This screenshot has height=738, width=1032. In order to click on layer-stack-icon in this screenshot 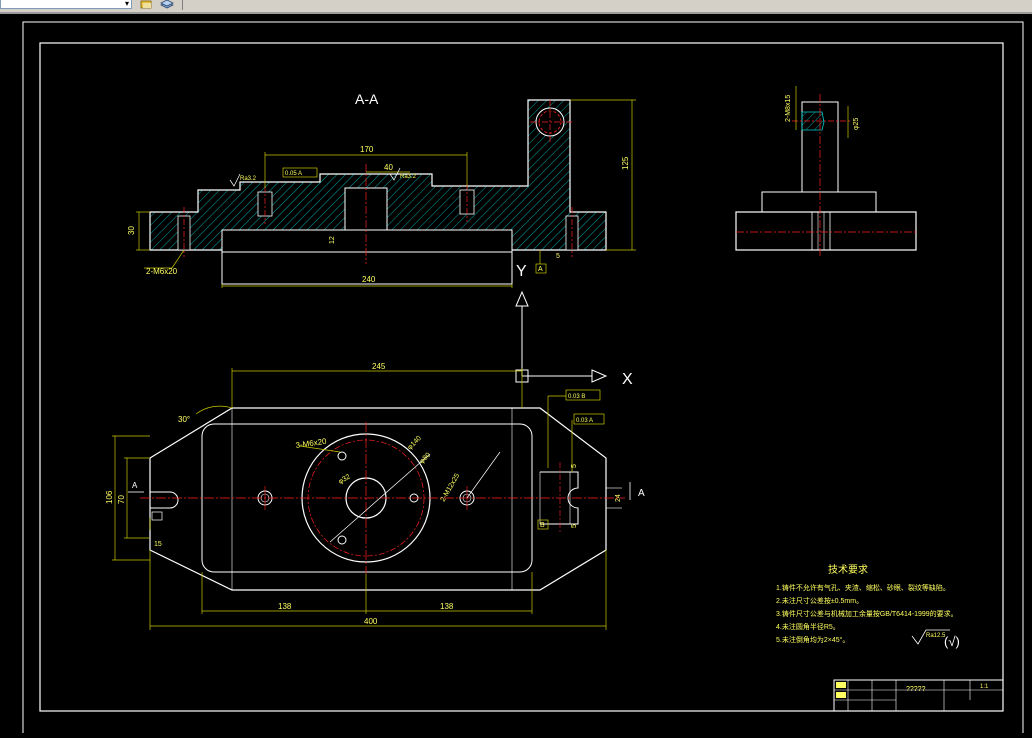, I will do `click(167, 4)`.